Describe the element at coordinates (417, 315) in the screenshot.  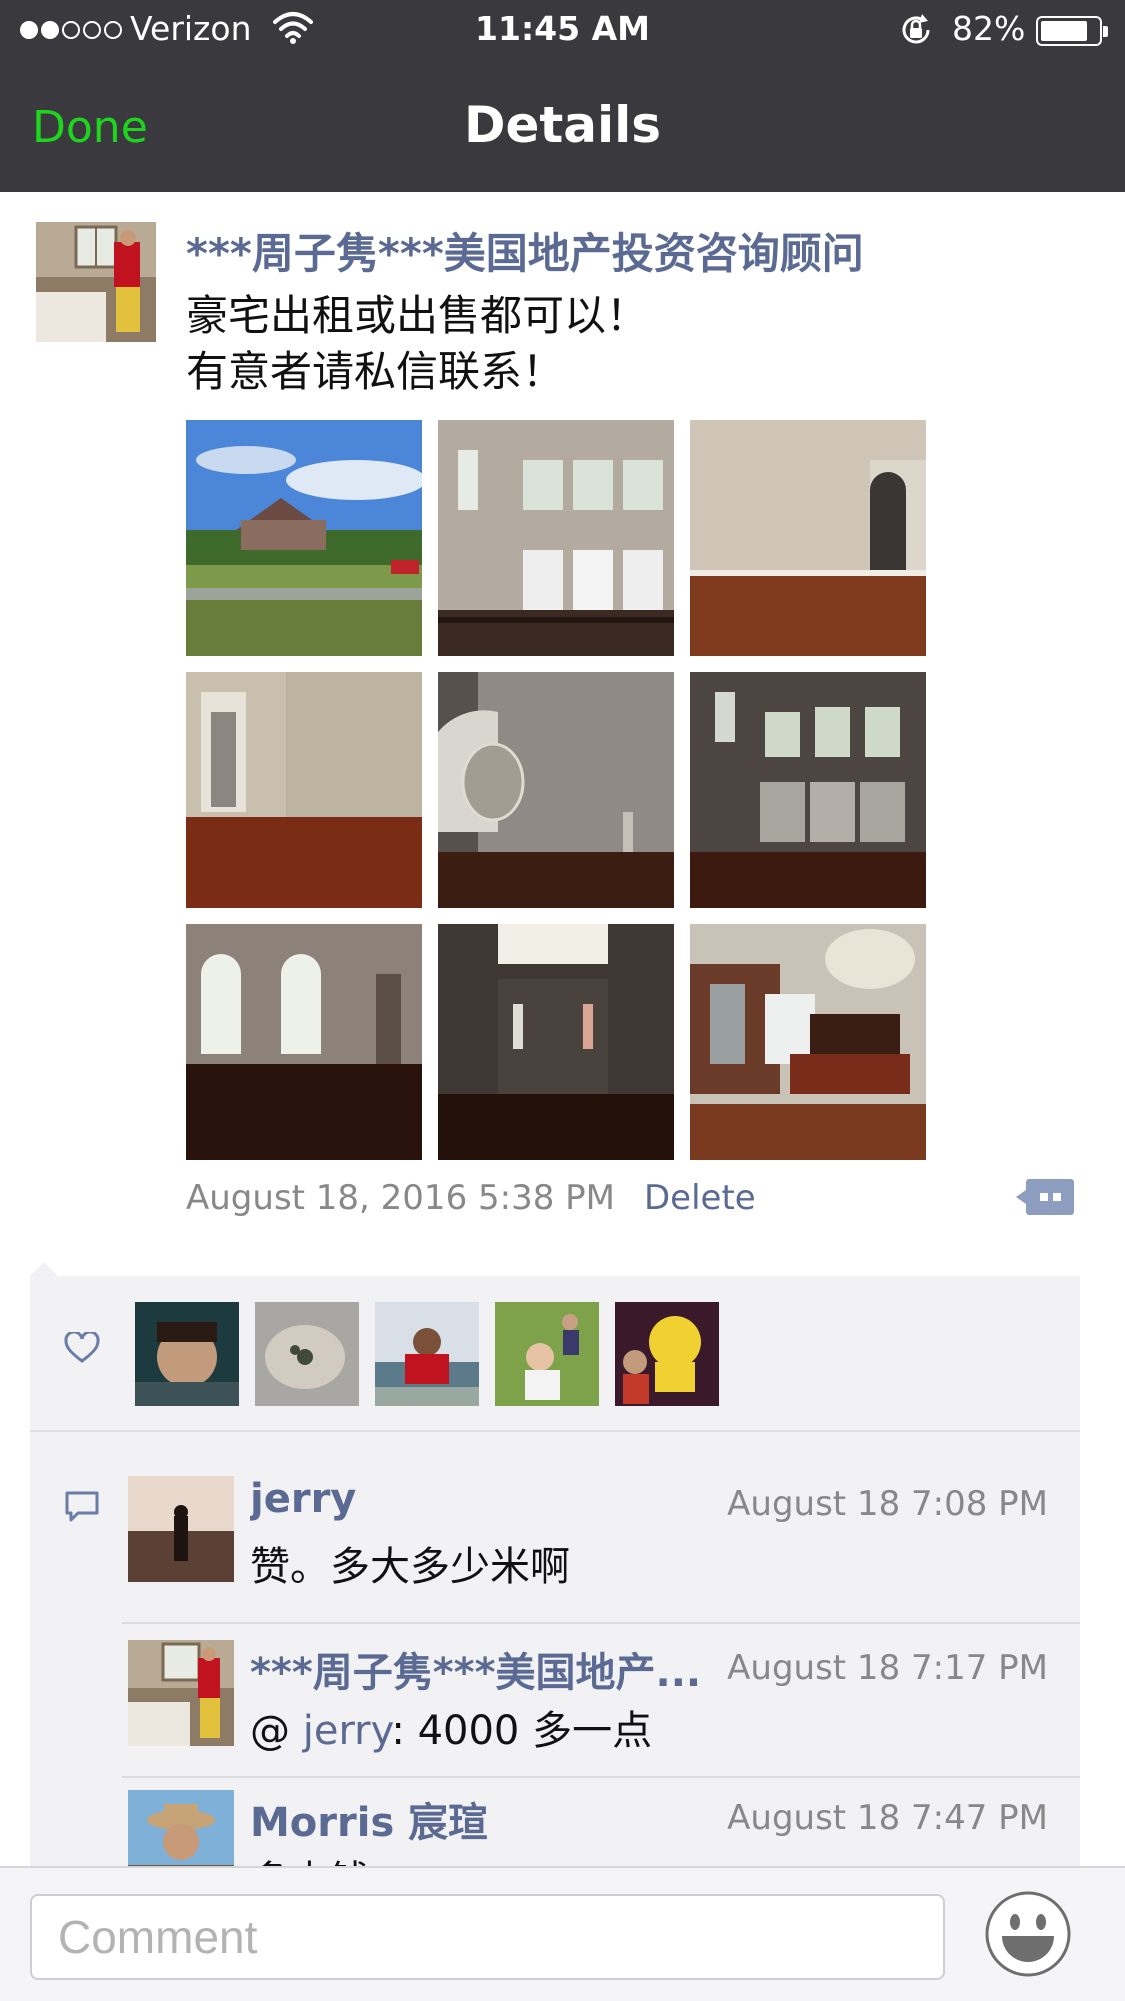
I see `post-text-line: 豪宅出租或出售都可以！` at that location.